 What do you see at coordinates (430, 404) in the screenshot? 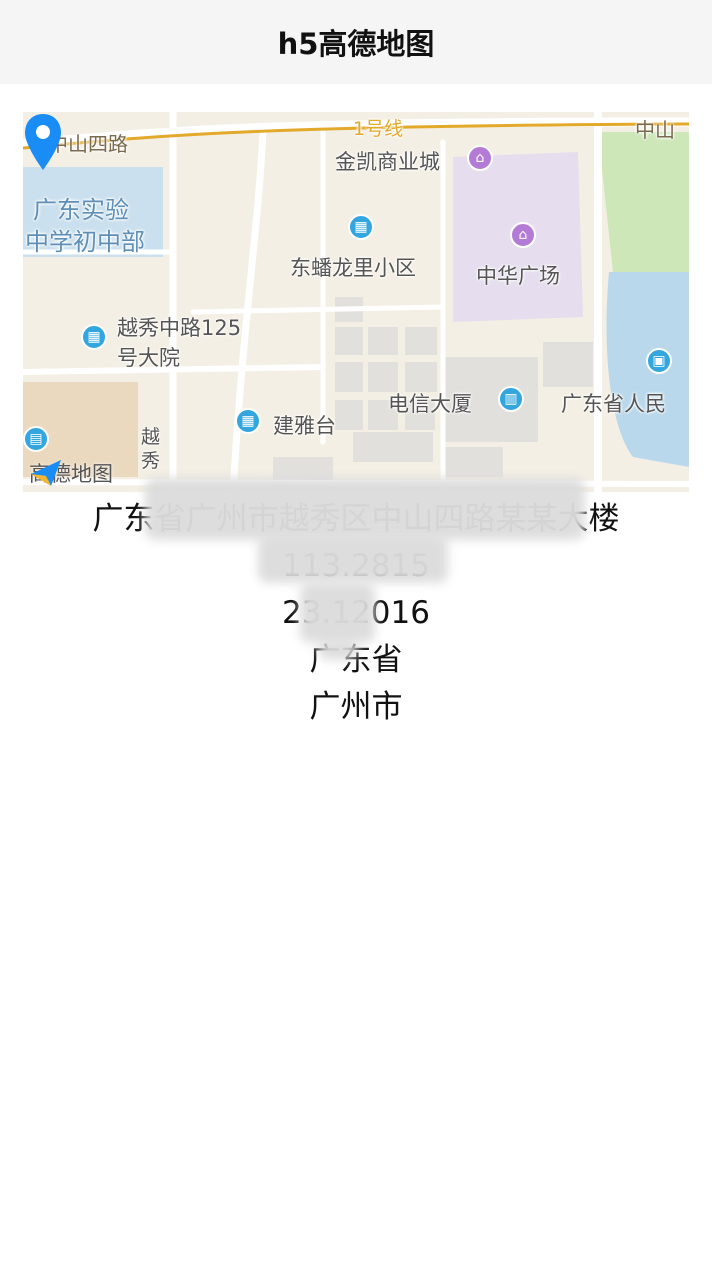
I see `label-dianxin: 电信大厦` at bounding box center [430, 404].